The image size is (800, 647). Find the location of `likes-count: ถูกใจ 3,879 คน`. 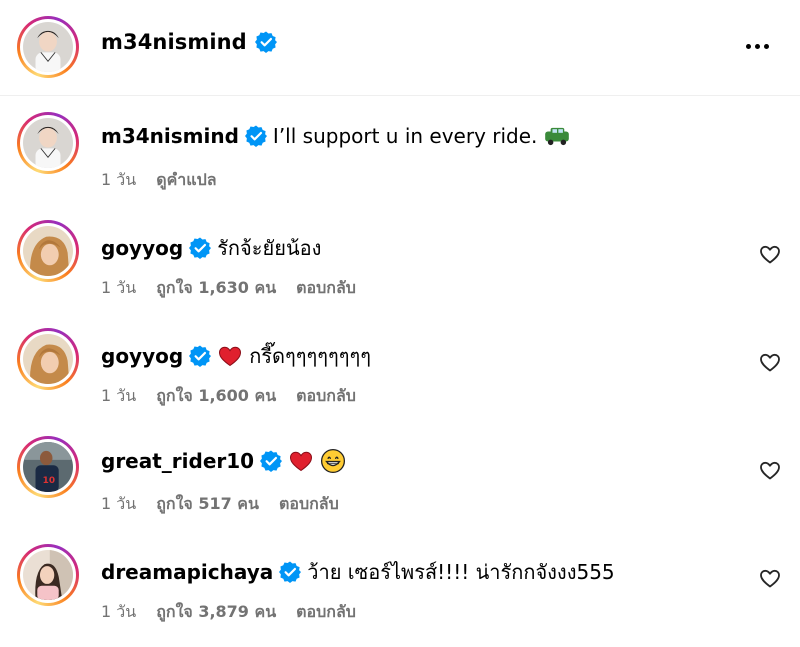

likes-count: ถูกใจ 3,879 คน is located at coordinates (216, 612).